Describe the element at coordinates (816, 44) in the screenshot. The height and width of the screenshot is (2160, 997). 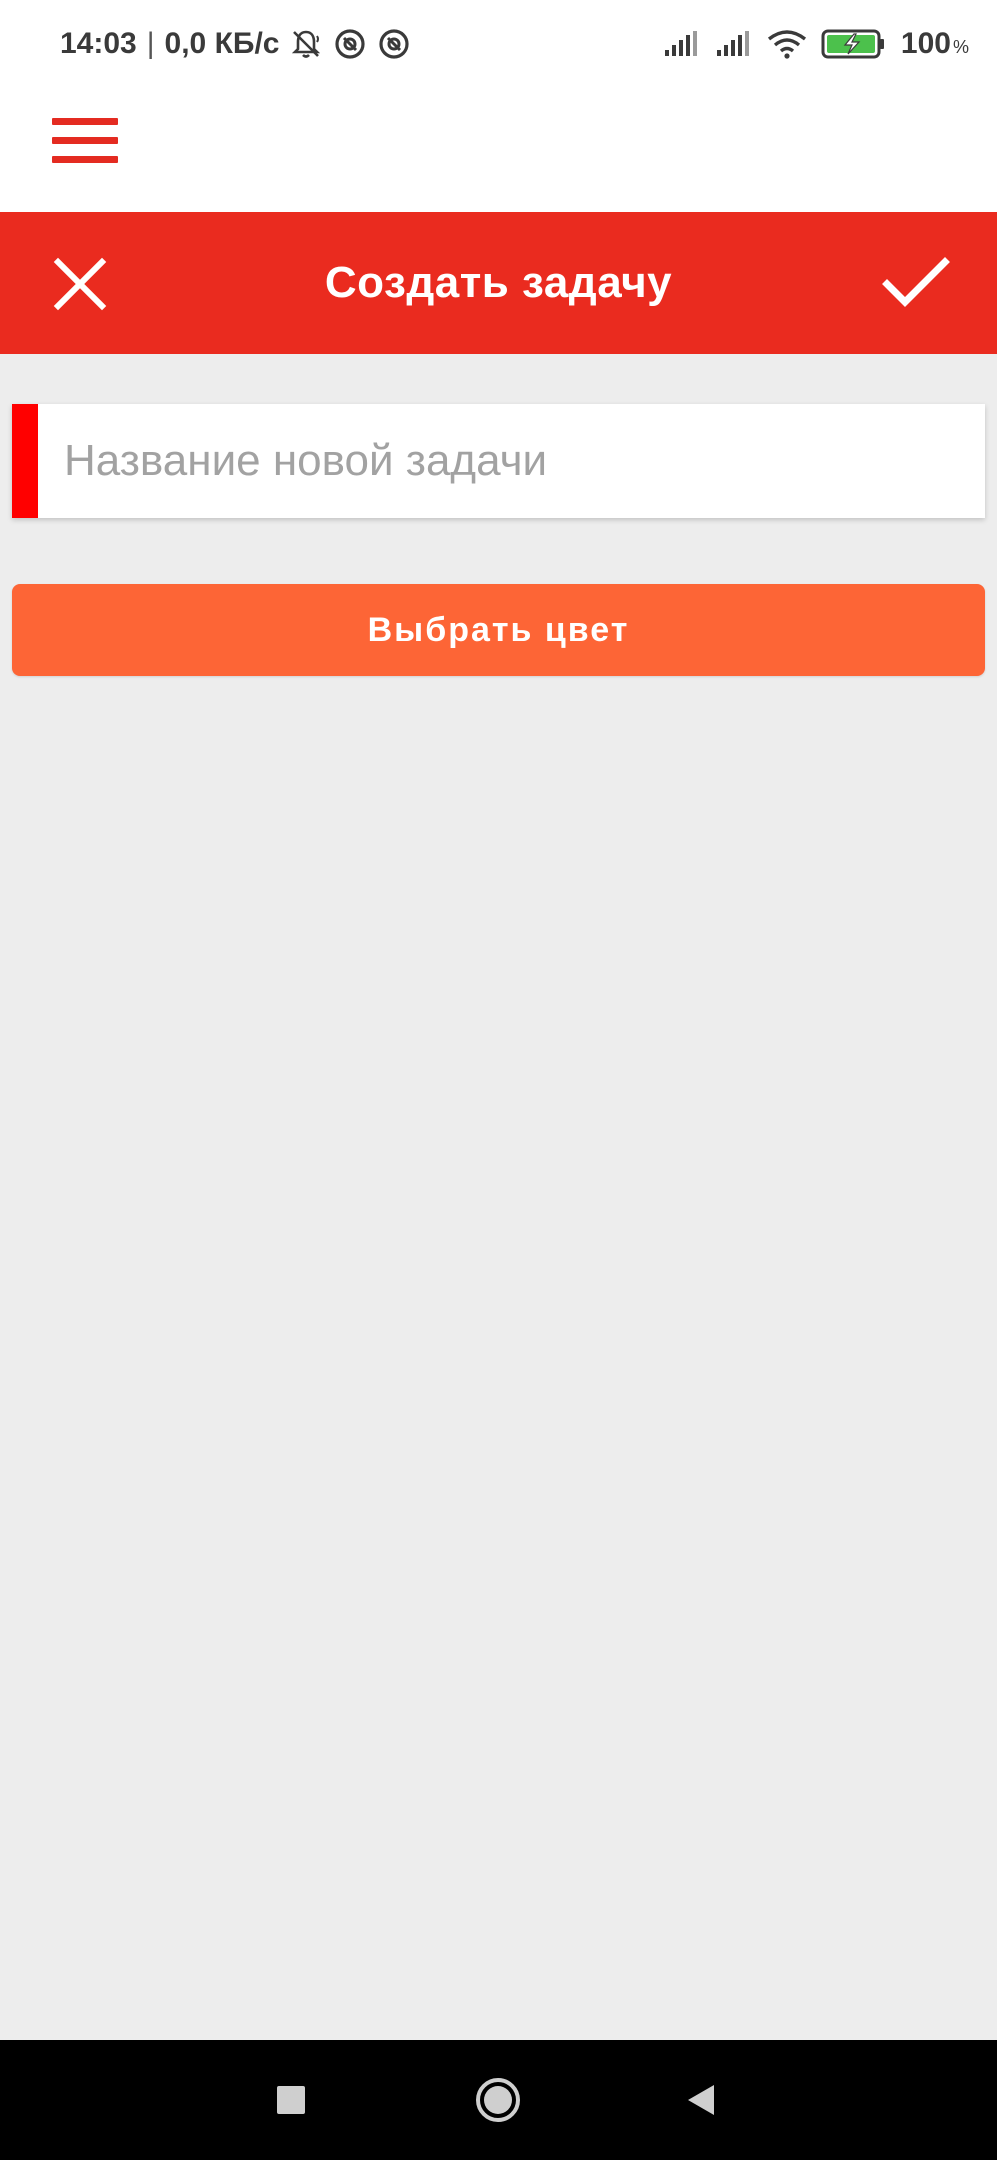
I see `status-right: 100 %` at that location.